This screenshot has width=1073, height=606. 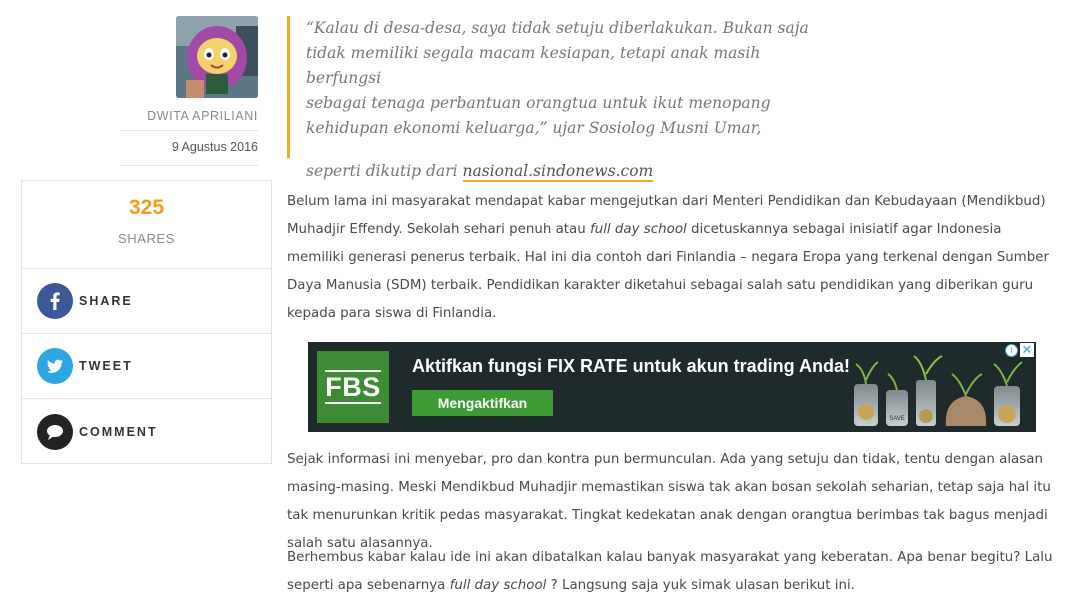 I want to click on ad-info-icon: i, so click(x=1011, y=350).